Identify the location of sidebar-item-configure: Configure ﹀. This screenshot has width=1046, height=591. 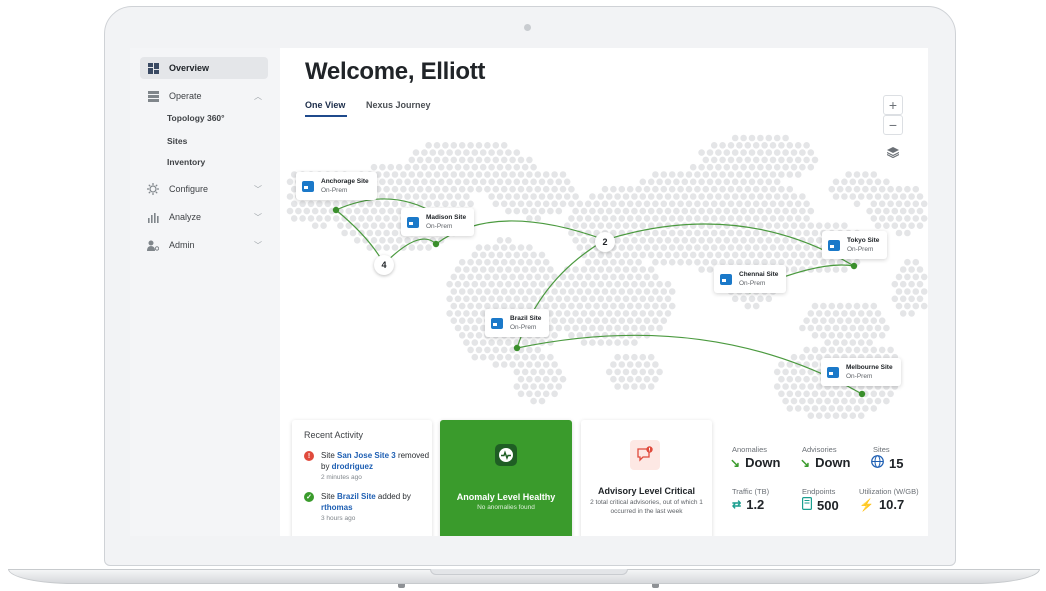
(204, 189).